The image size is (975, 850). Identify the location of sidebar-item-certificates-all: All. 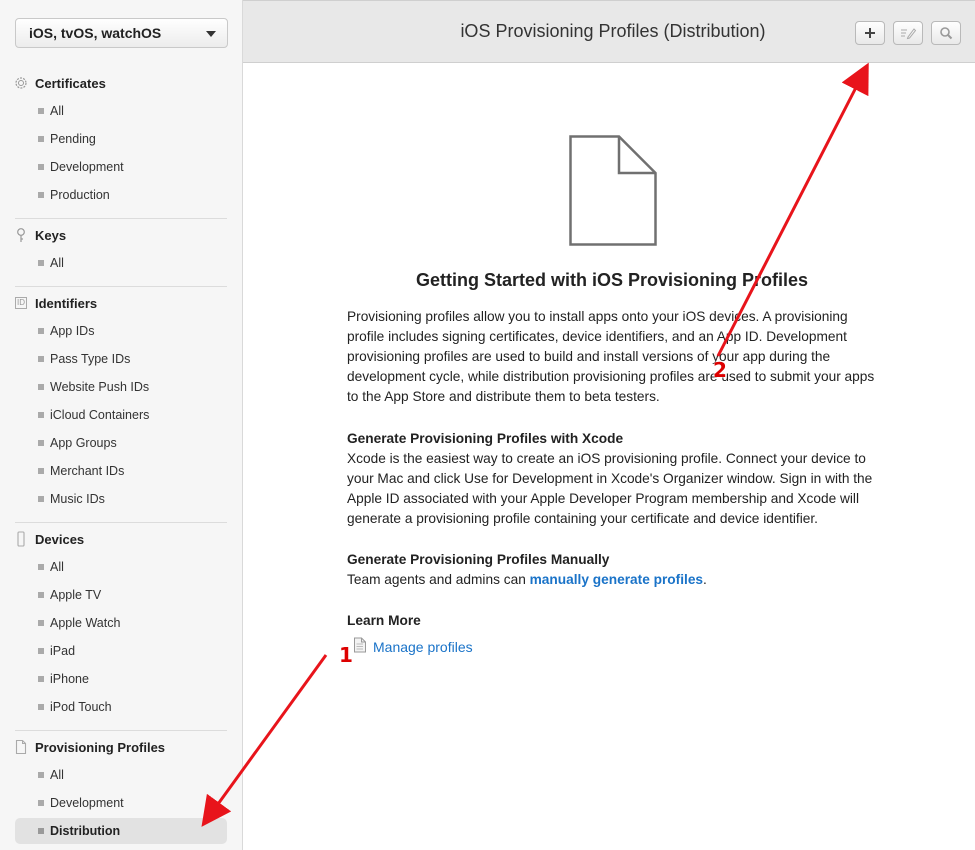
(121, 111).